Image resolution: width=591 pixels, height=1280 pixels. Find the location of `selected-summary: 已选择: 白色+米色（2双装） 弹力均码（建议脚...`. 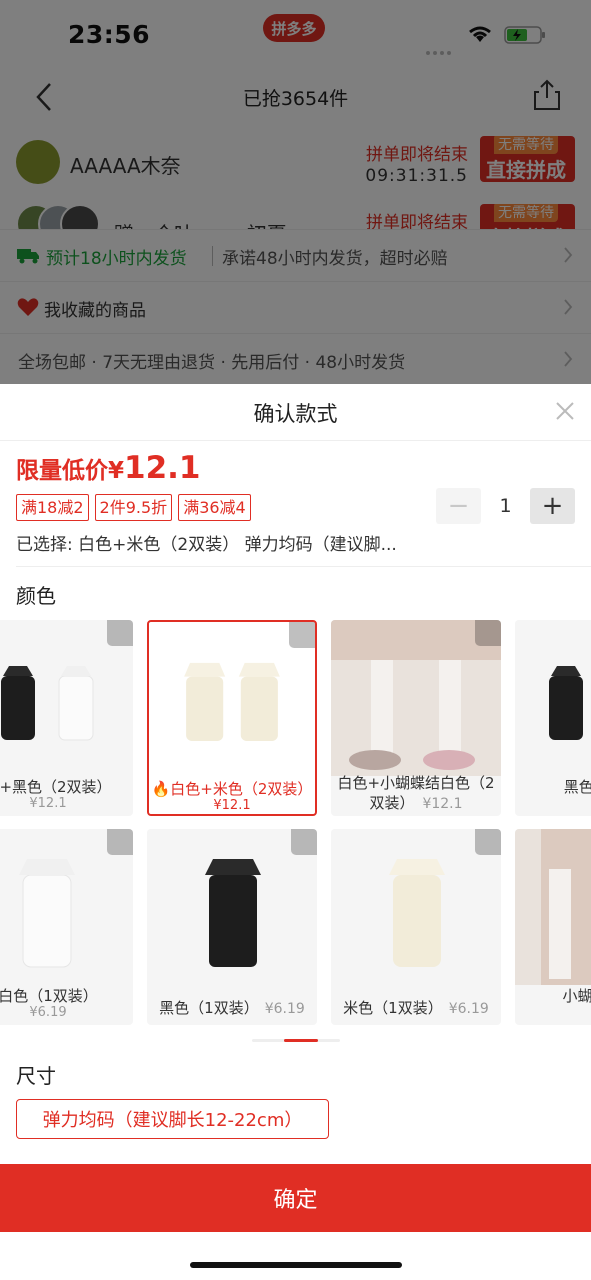

selected-summary: 已选择: 白色+米色（2双装） 弹力均码（建议脚... is located at coordinates (206, 545).